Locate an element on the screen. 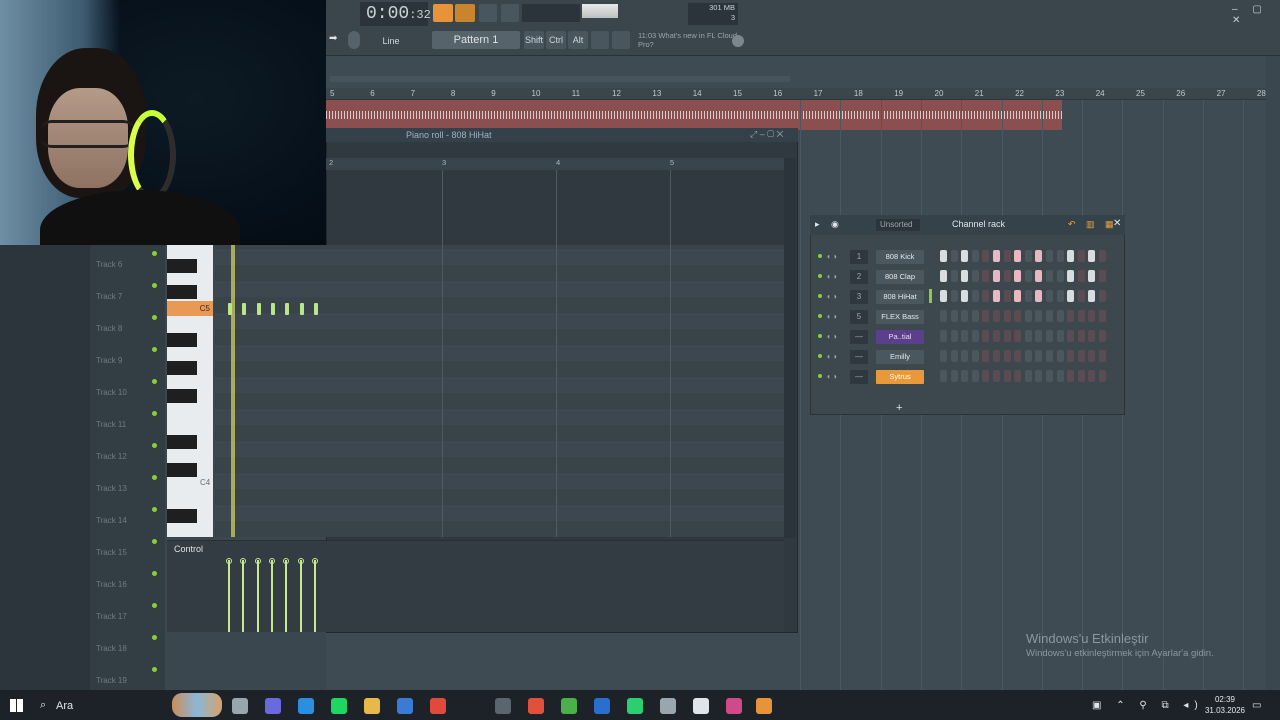 This screenshot has height=720, width=1280. channel-name-button: Sytrus is located at coordinates (900, 377).